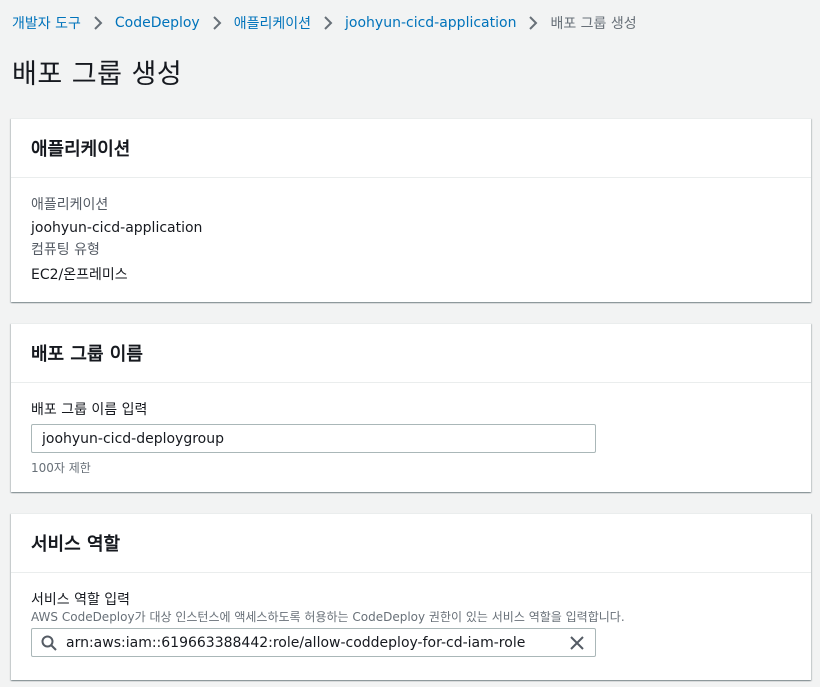 This screenshot has height=687, width=820. Describe the element at coordinates (61, 468) in the screenshot. I see `character-limit-hint: 100자 제한` at that location.